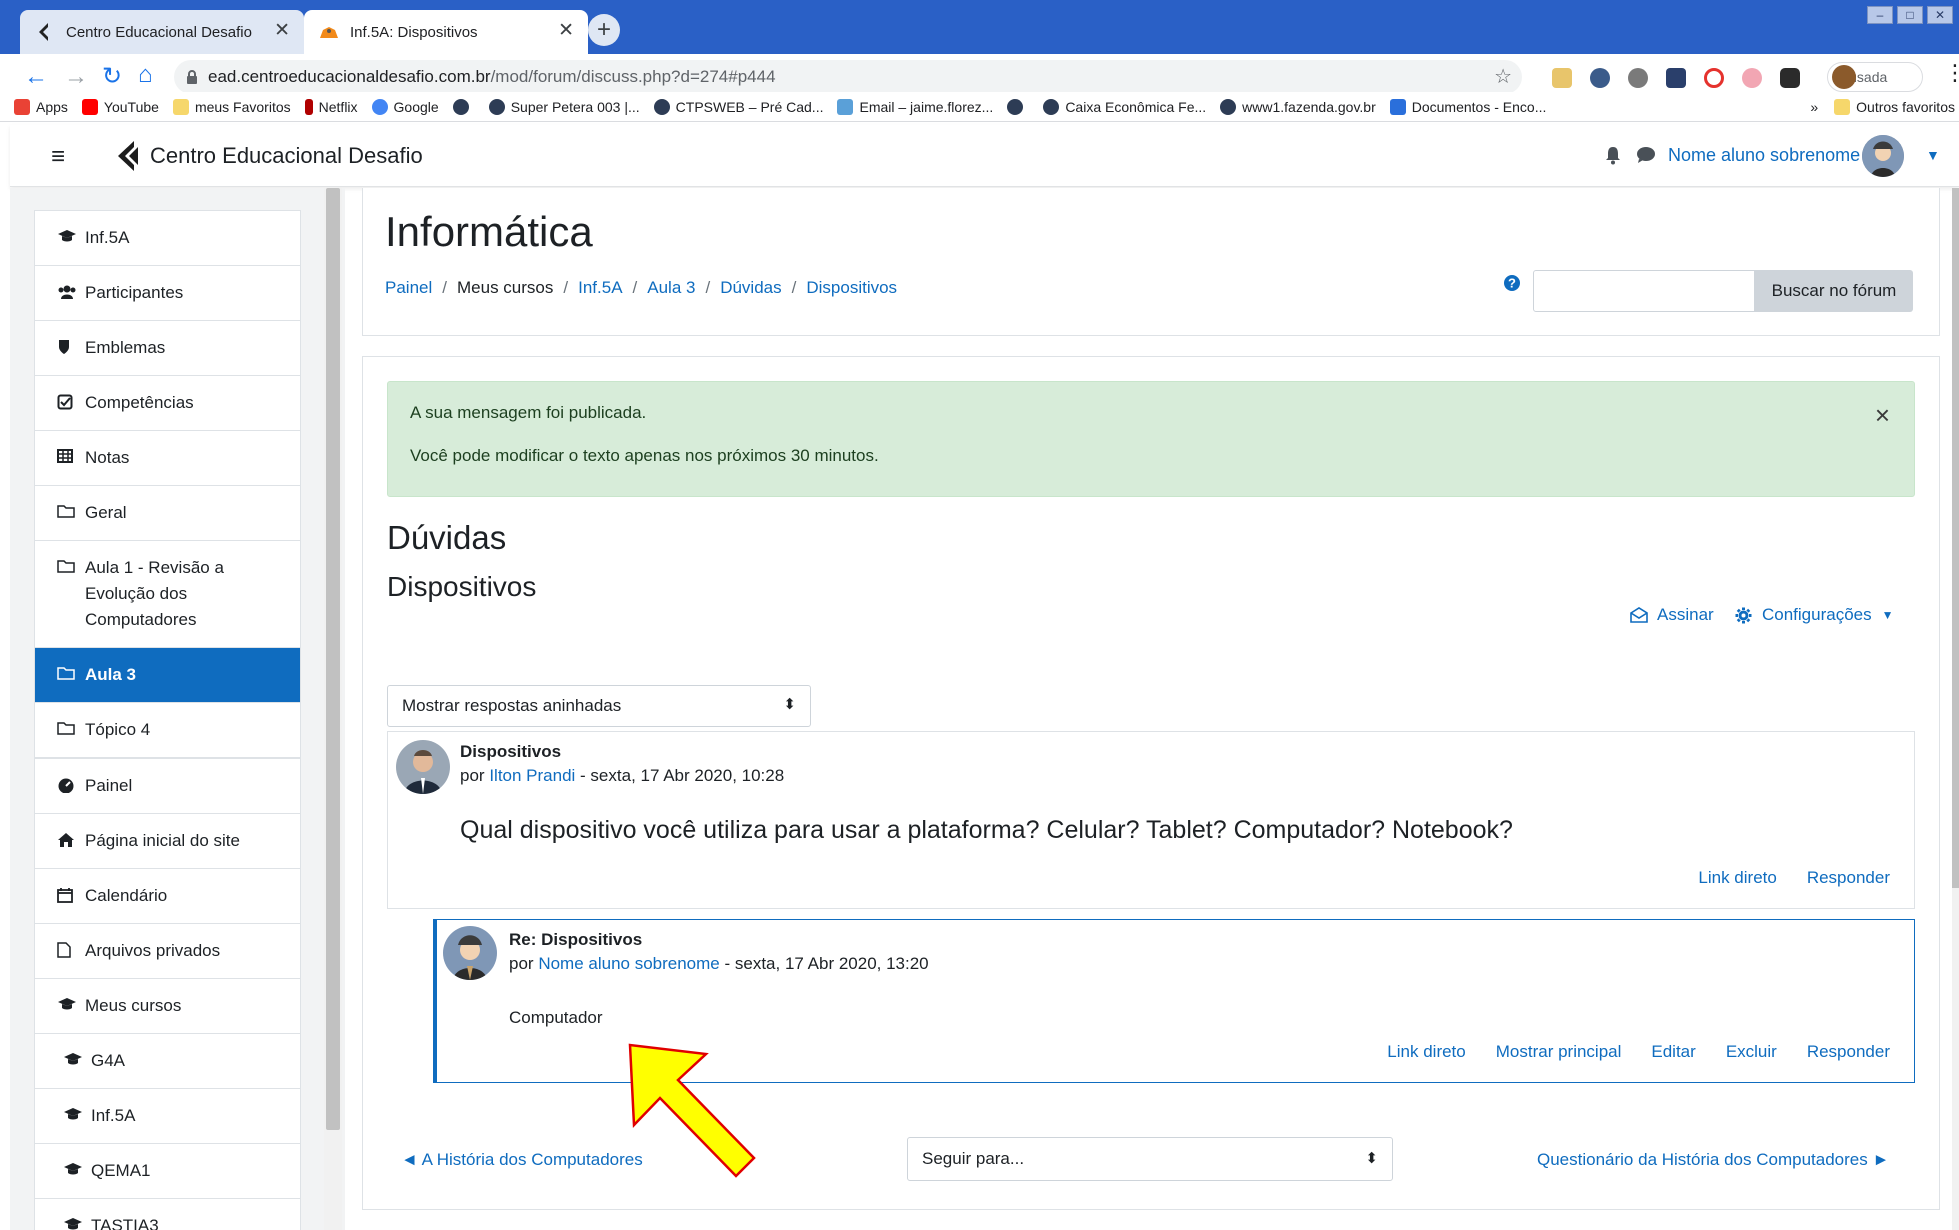  Describe the element at coordinates (1834, 291) in the screenshot. I see `forum-search-button: Buscar no fórum` at that location.